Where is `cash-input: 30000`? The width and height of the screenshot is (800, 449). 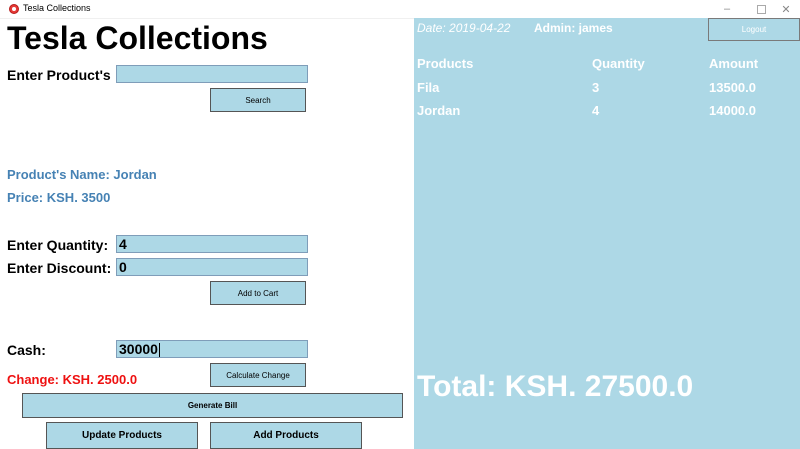 cash-input: 30000 is located at coordinates (212, 349).